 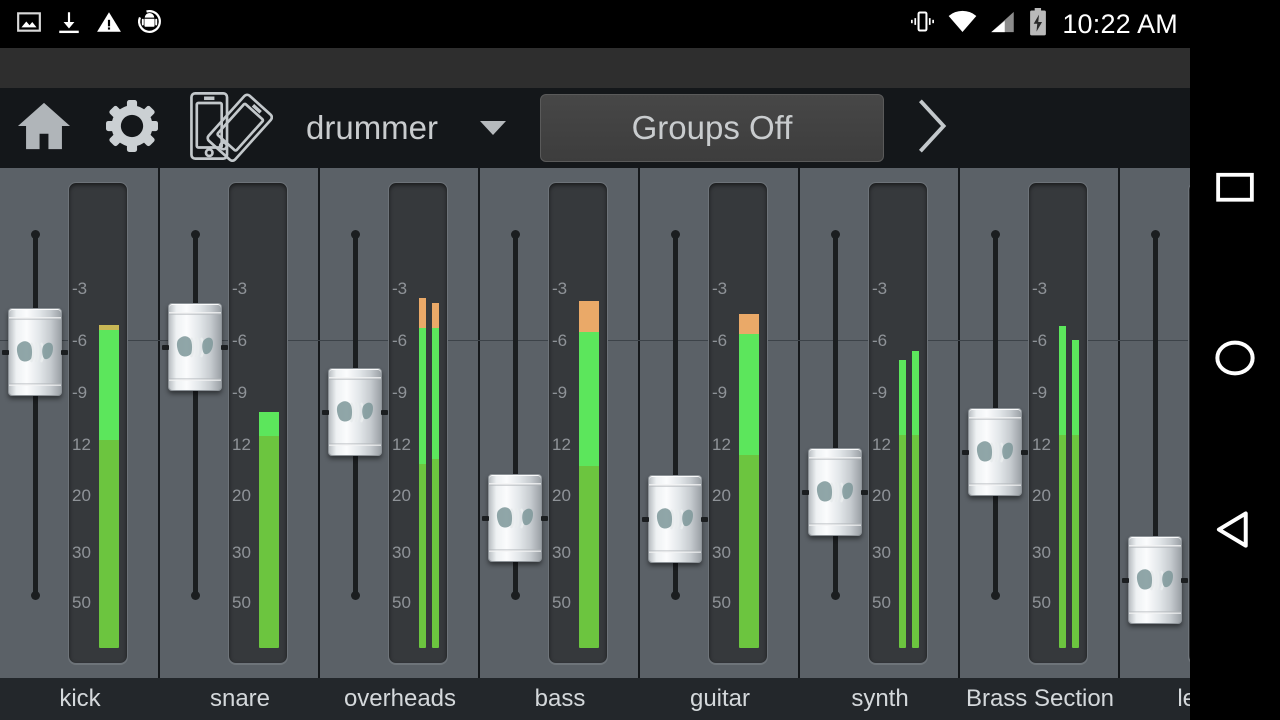 I want to click on status-bar: 10:22 AM, so click(x=595, y=24).